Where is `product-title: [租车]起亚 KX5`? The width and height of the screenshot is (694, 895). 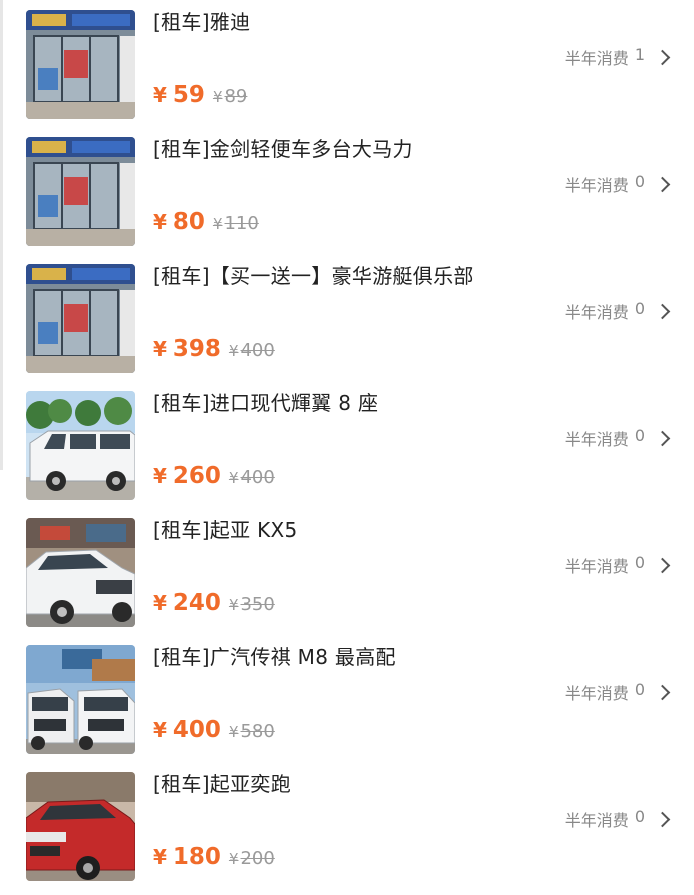 product-title: [租车]起亚 KX5 is located at coordinates (225, 528).